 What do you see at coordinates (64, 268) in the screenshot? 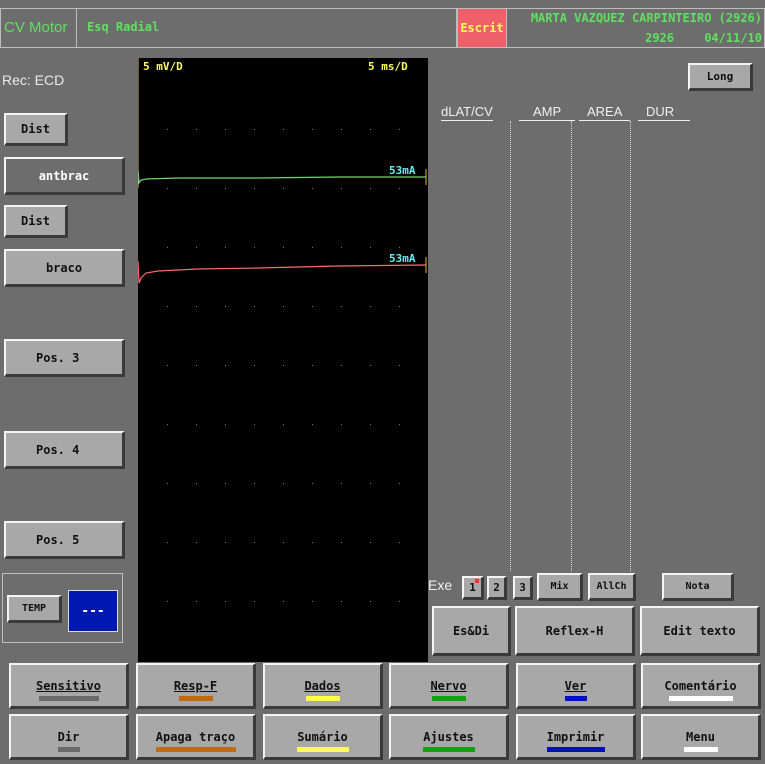
I see `site-braco-button: braco` at bounding box center [64, 268].